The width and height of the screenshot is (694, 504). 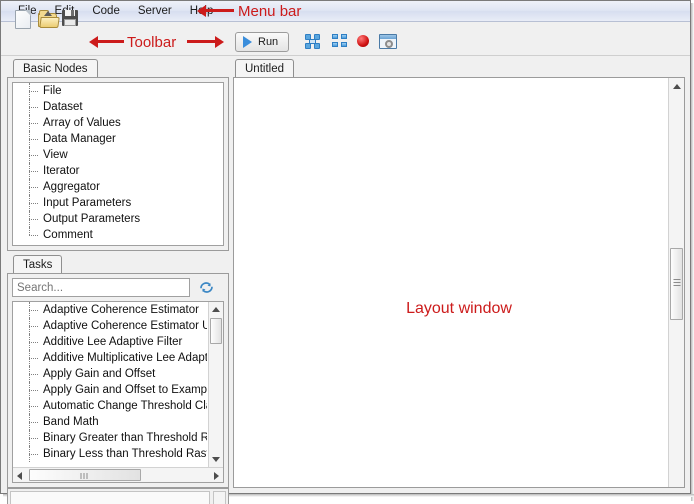 I want to click on tab-basic-nodes: Basic Nodes, so click(x=55, y=68).